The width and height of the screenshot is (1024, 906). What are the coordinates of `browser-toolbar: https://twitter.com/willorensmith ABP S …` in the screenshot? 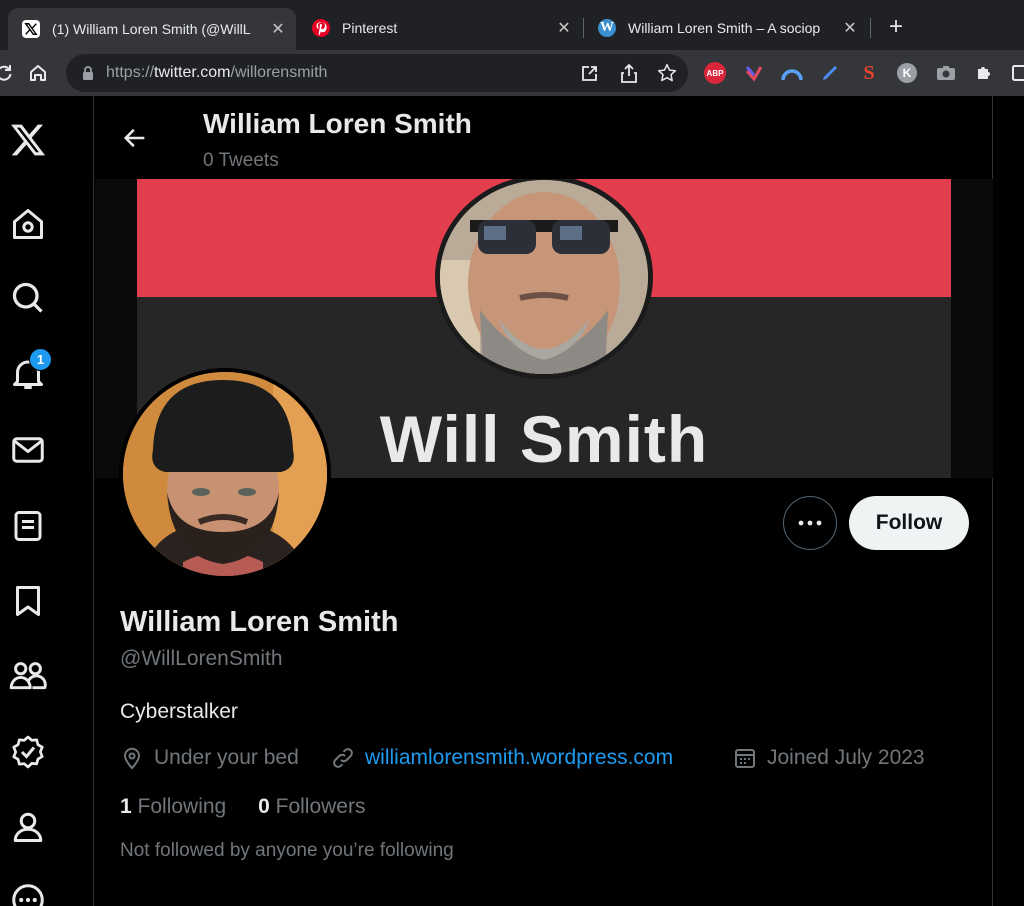 It's located at (512, 73).